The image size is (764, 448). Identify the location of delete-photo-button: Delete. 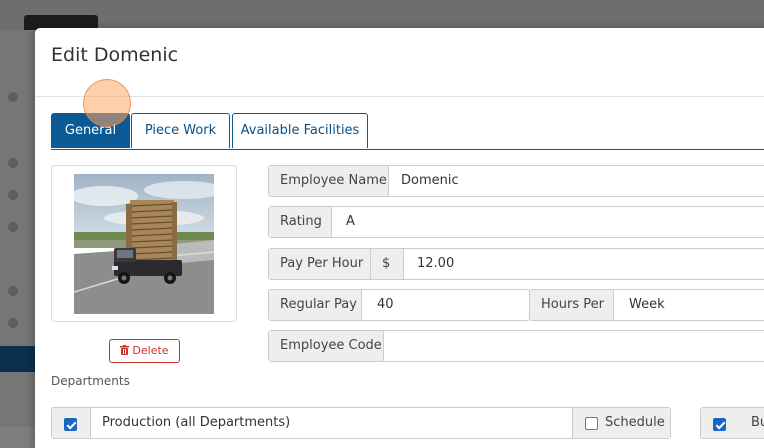
(144, 351).